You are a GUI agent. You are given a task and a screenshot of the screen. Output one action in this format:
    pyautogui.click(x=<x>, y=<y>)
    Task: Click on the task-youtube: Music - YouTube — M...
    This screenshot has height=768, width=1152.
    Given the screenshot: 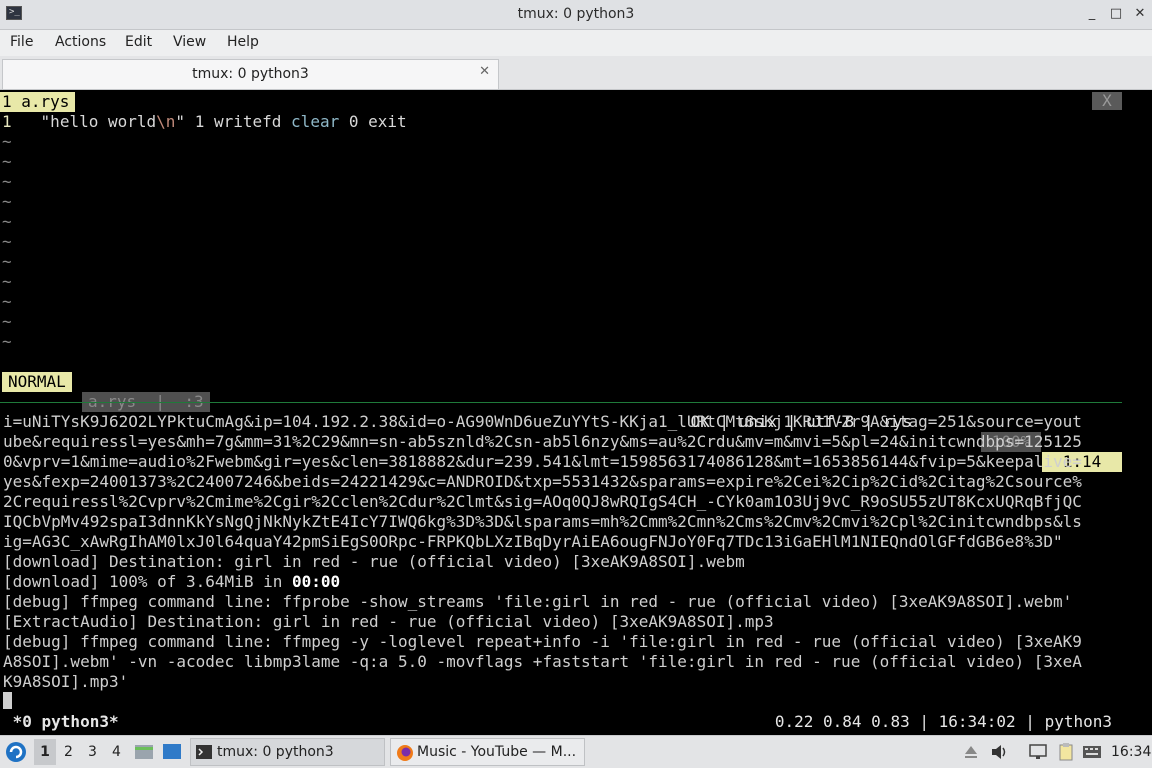 What is the action you would take?
    pyautogui.click(x=487, y=752)
    